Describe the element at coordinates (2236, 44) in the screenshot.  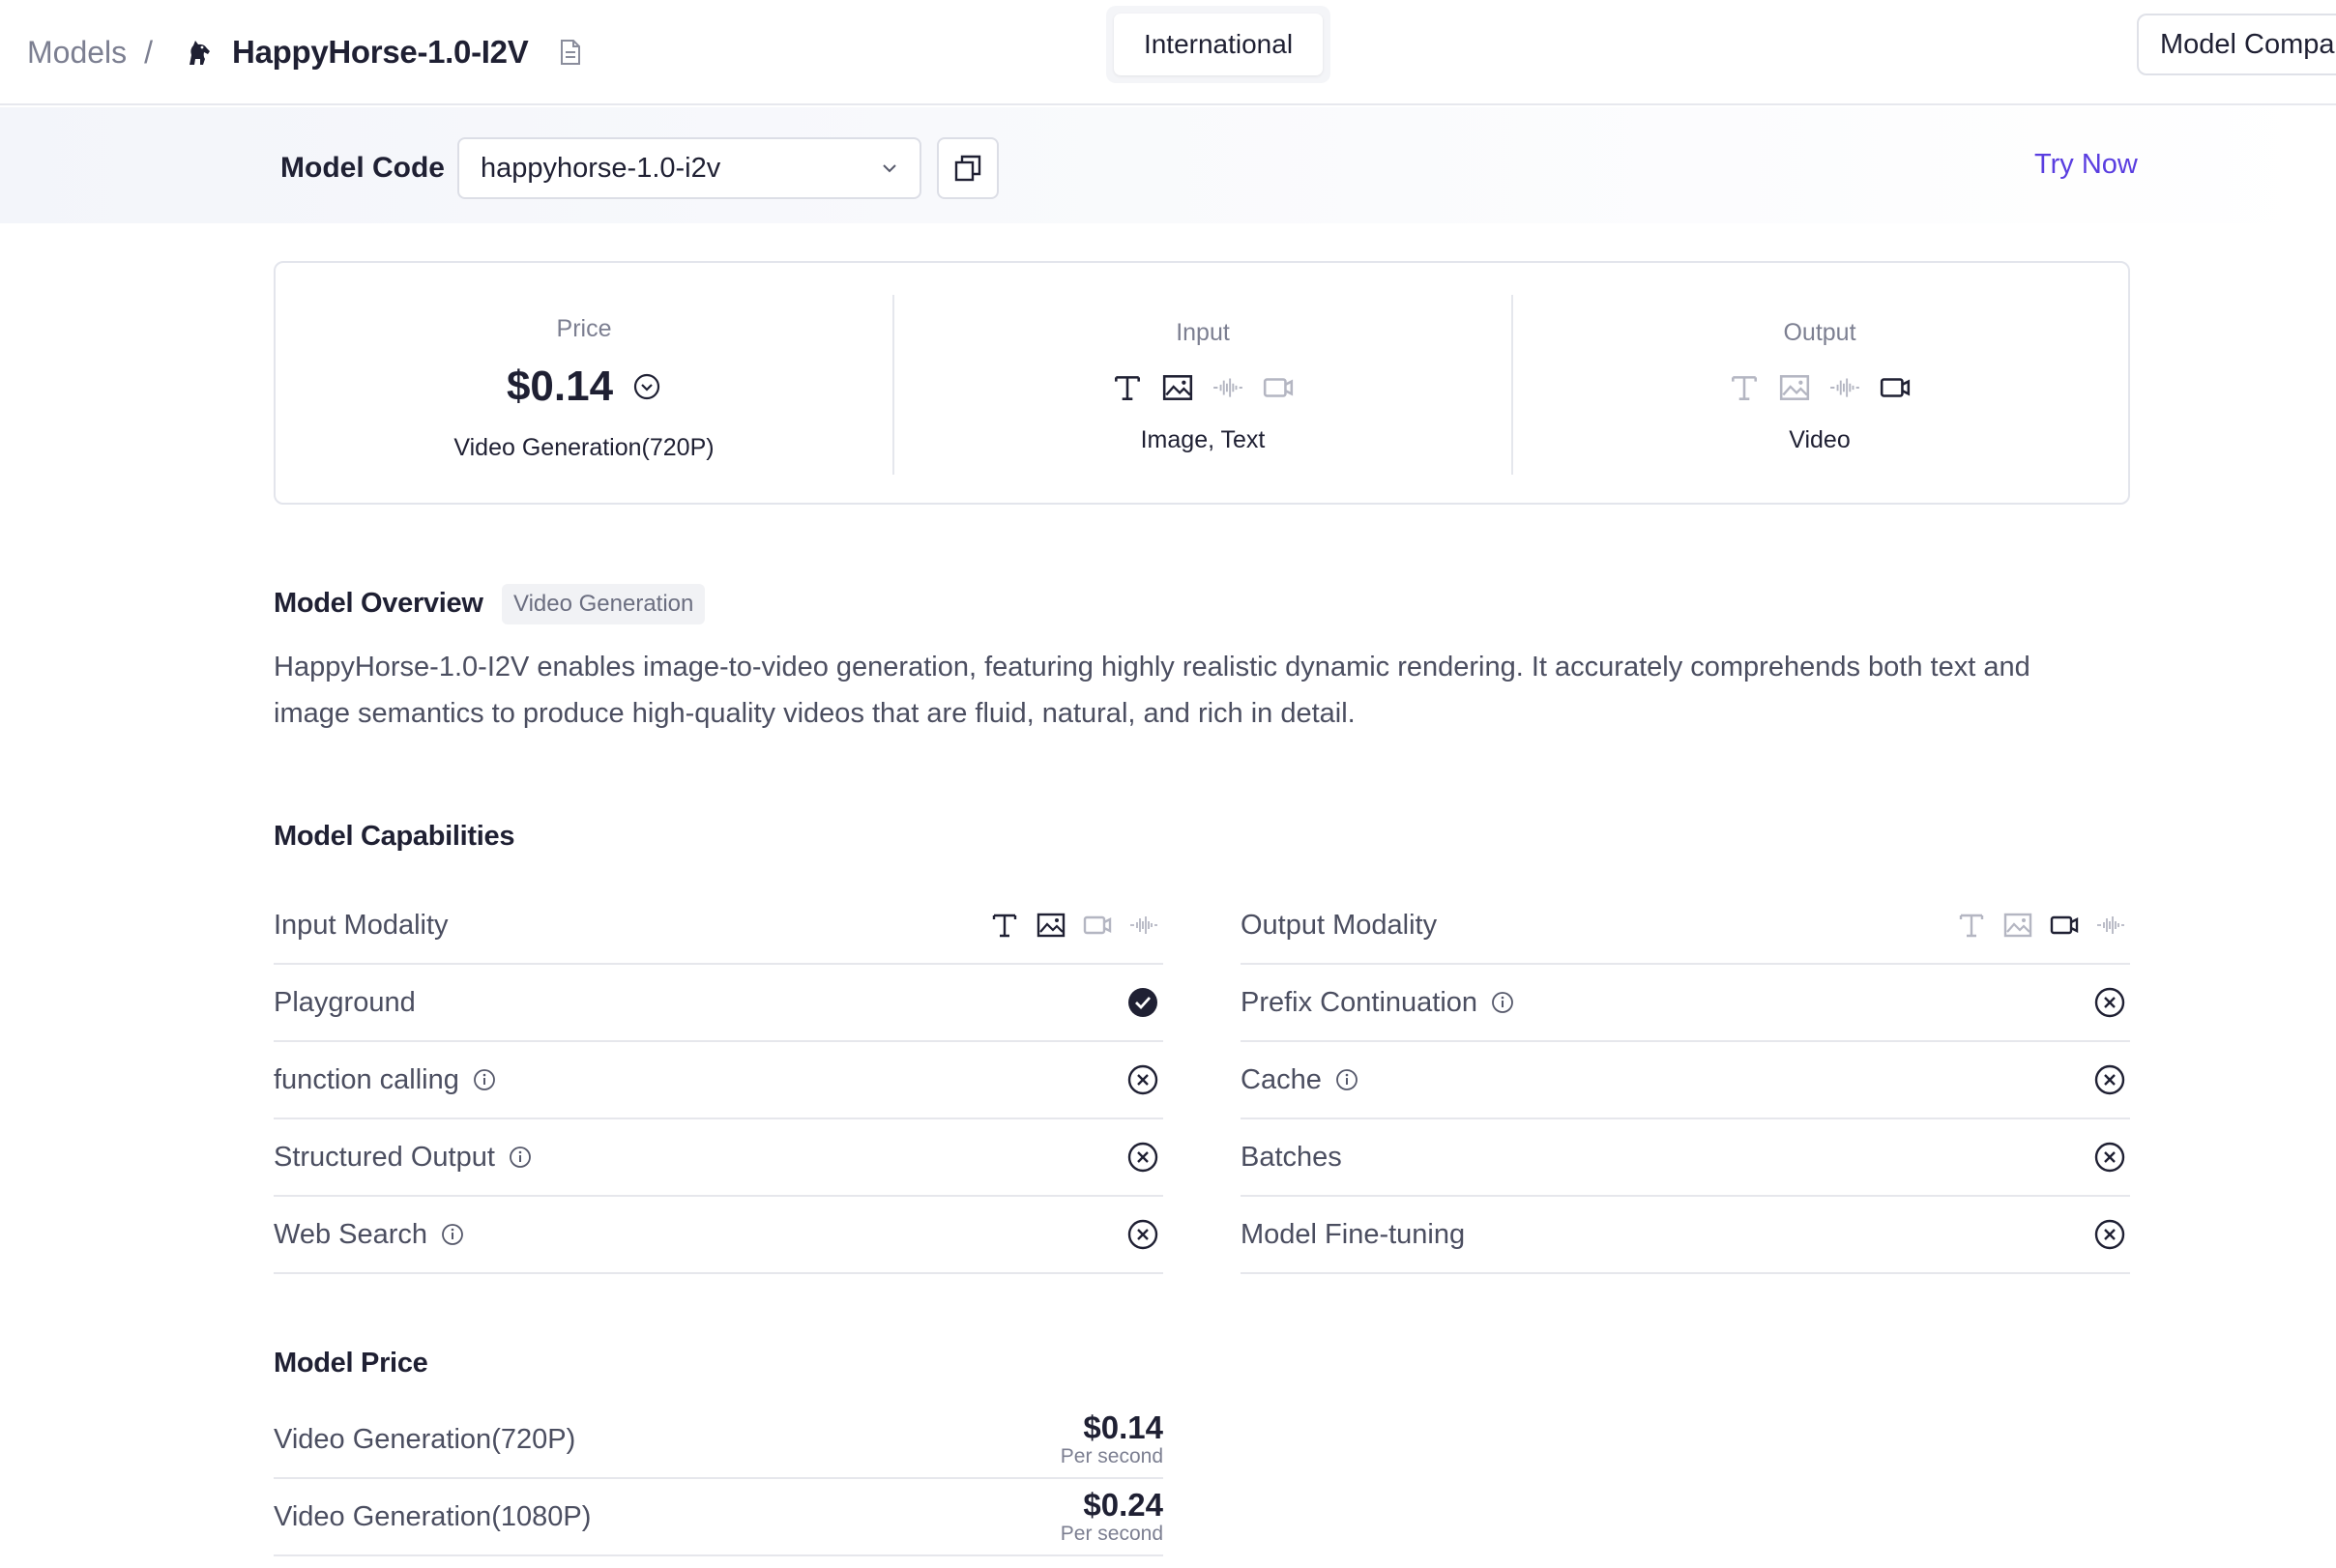
I see `model-compare-button: Model Compar` at that location.